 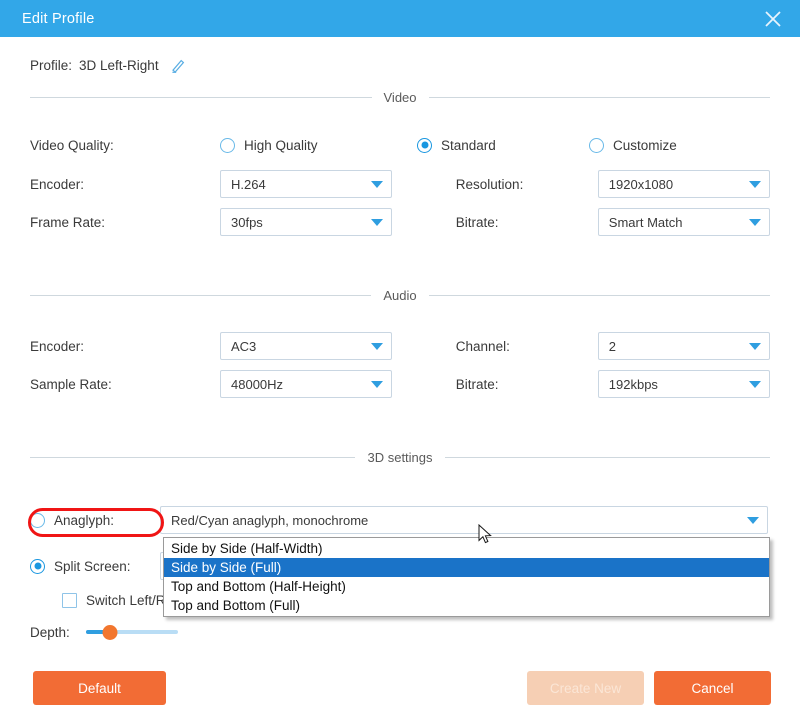 What do you see at coordinates (400, 346) in the screenshot?
I see `audio-encoder-row: Encoder: AC3 Channel: 2` at bounding box center [400, 346].